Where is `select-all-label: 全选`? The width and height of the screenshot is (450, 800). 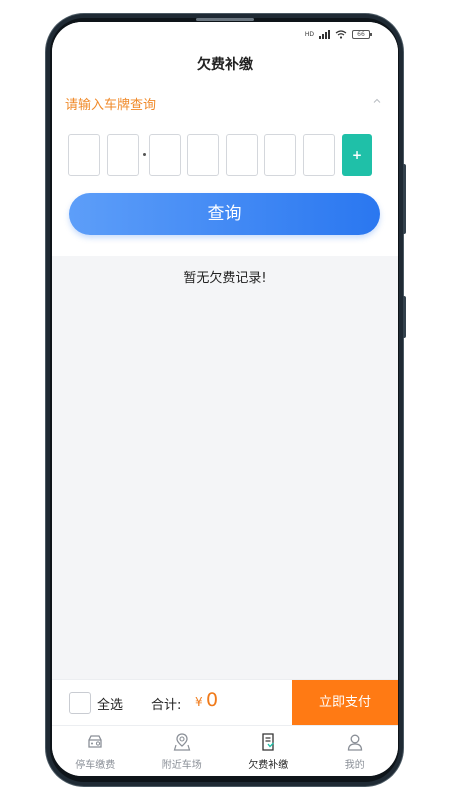 select-all-label: 全选 is located at coordinates (110, 703).